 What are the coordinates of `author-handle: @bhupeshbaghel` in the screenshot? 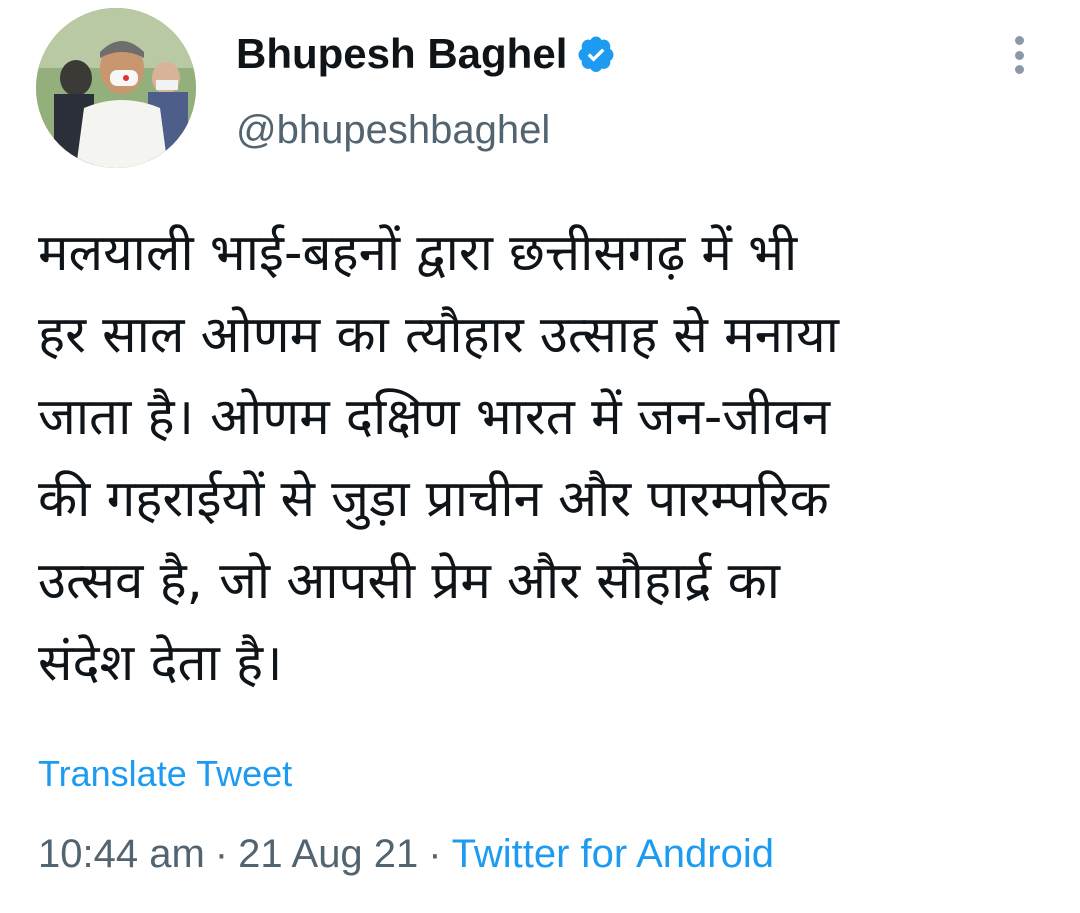 It's located at (393, 130).